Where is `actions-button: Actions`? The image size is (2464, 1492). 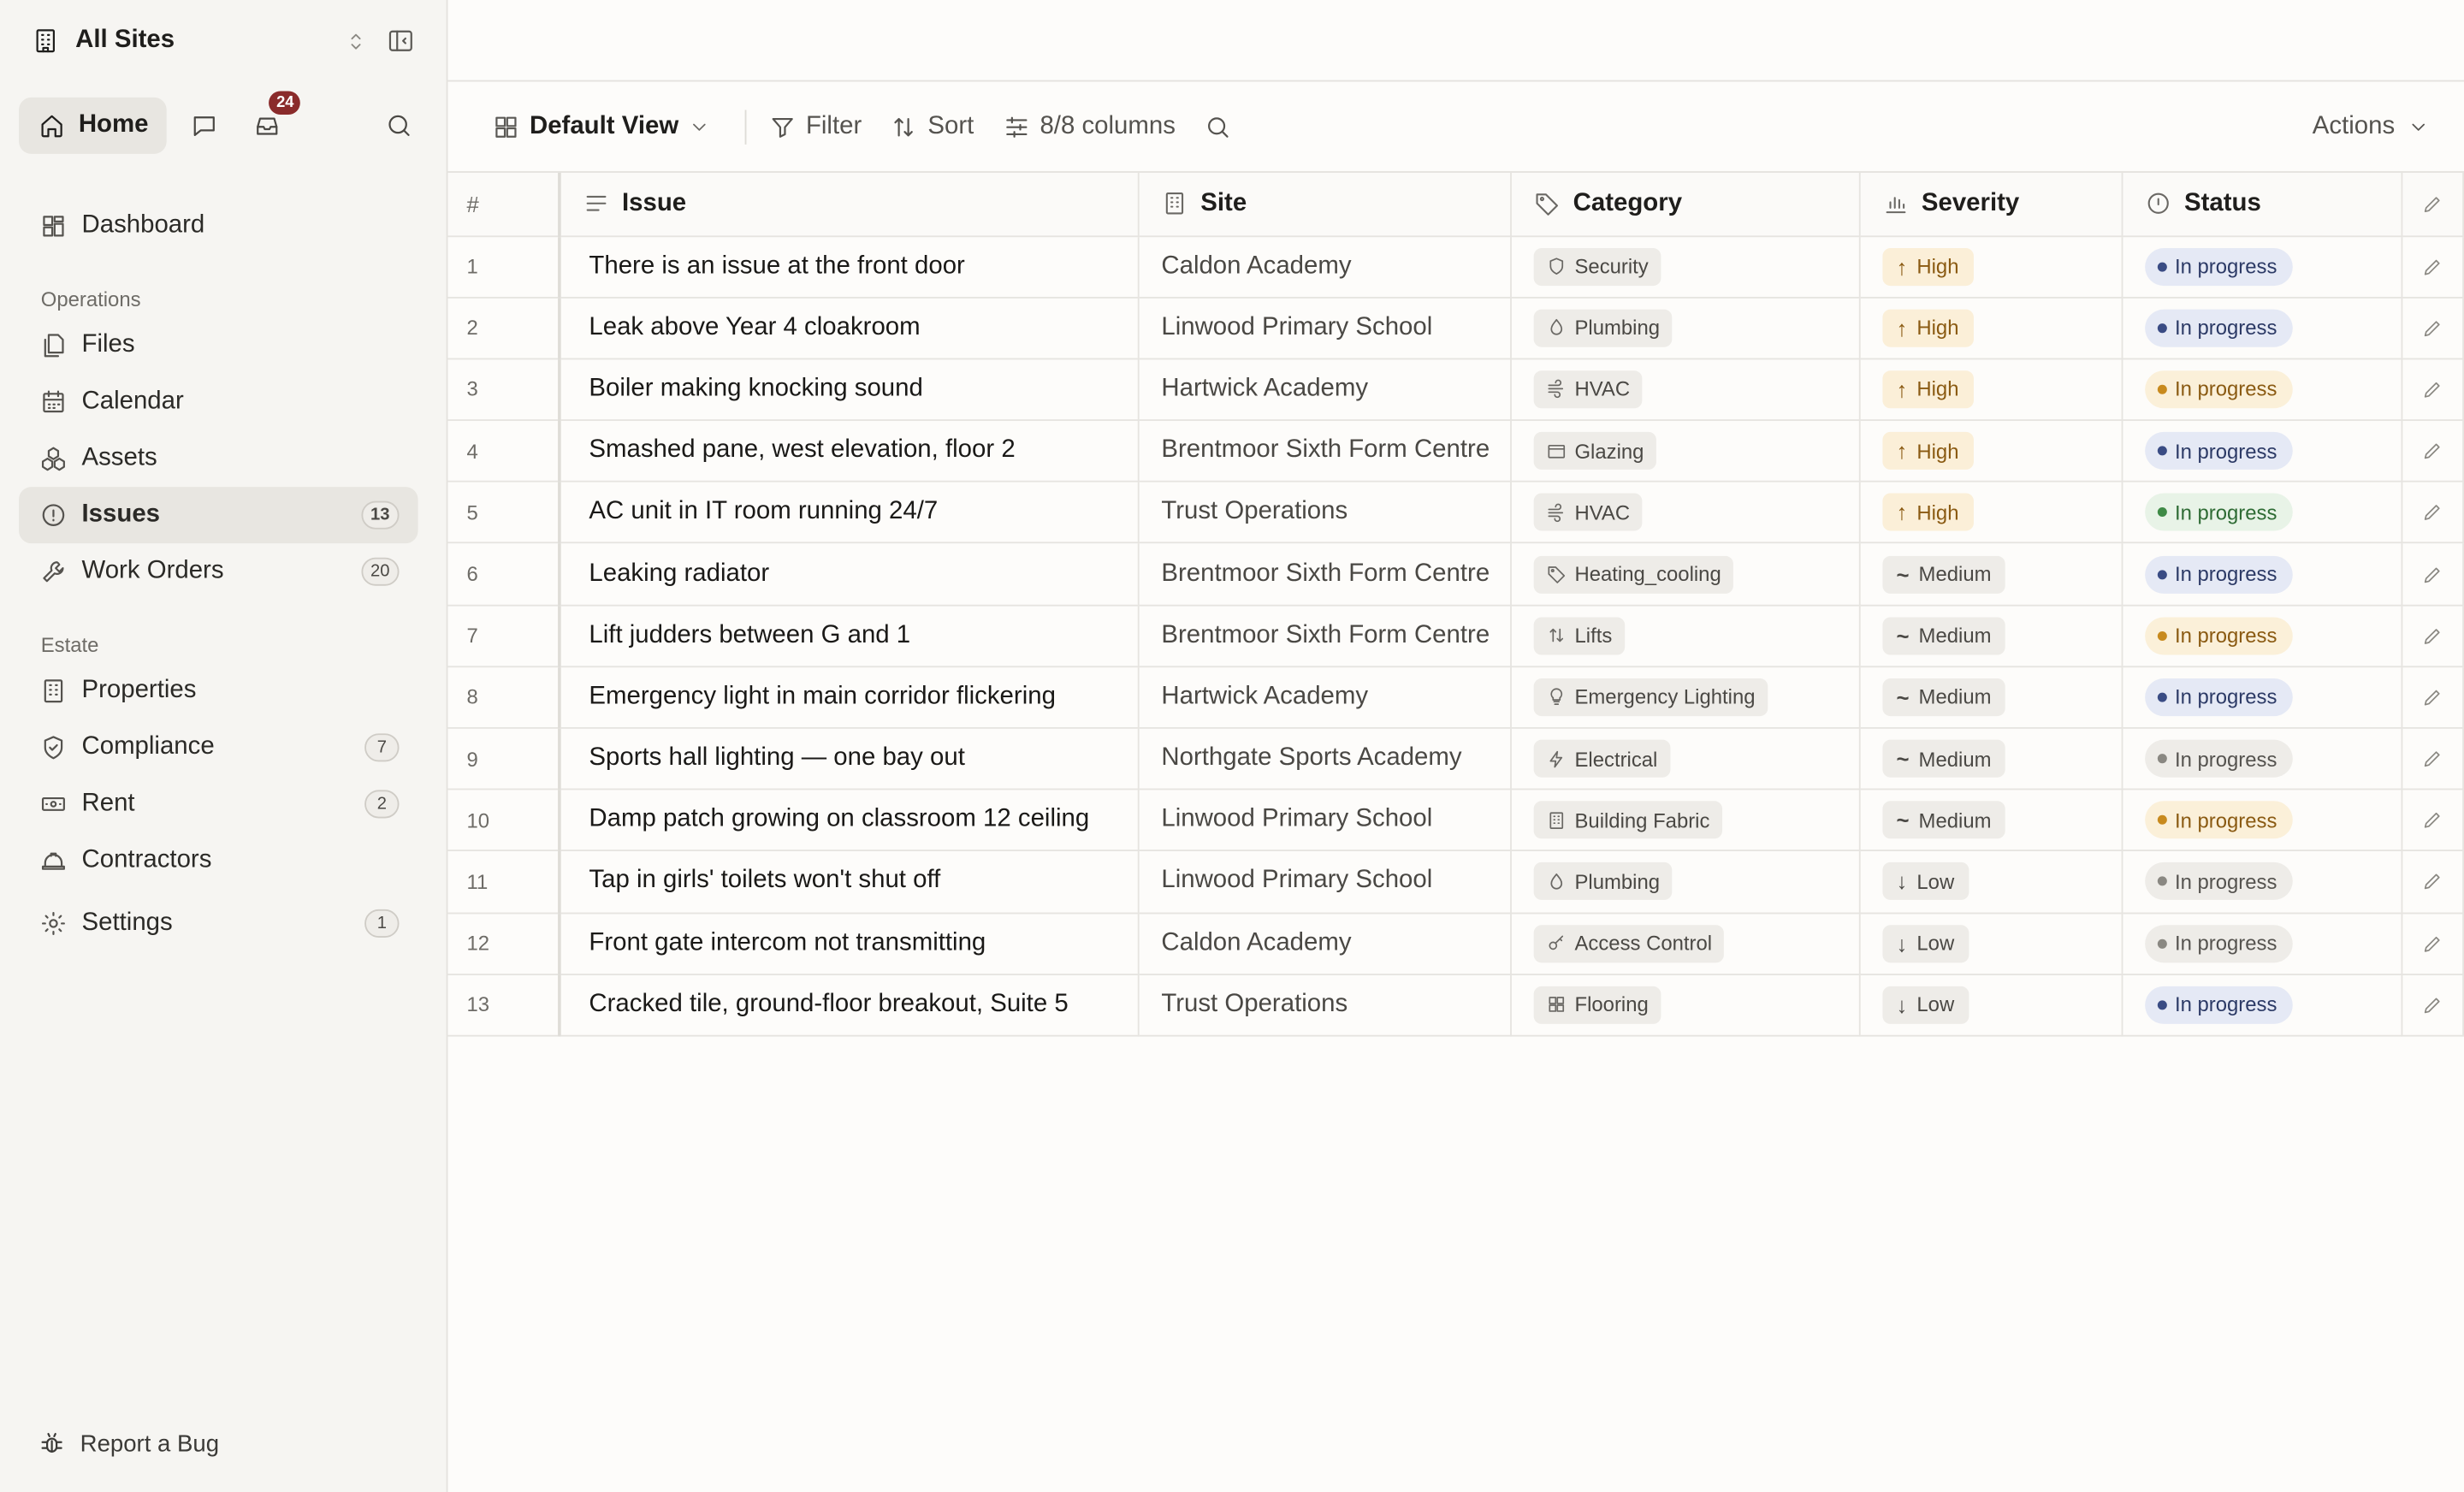
actions-button: Actions is located at coordinates (2377, 126).